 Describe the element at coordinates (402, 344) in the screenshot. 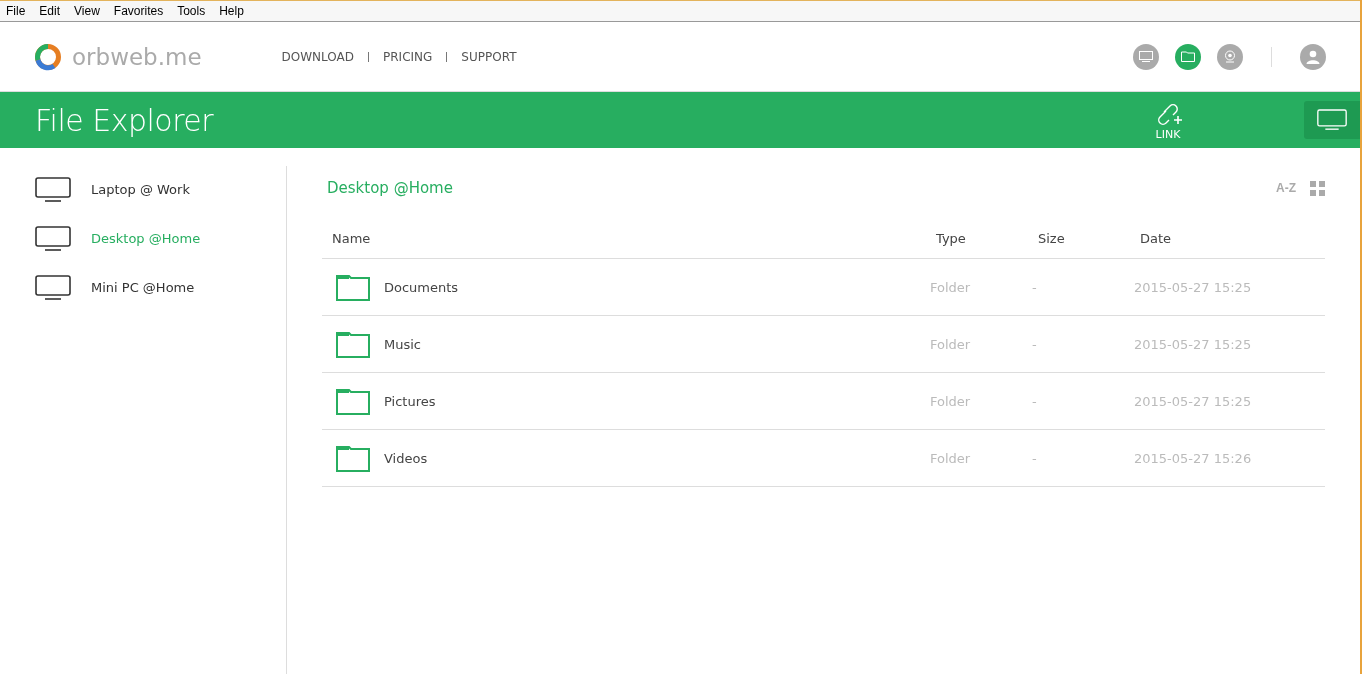

I see `file-name: Music` at that location.